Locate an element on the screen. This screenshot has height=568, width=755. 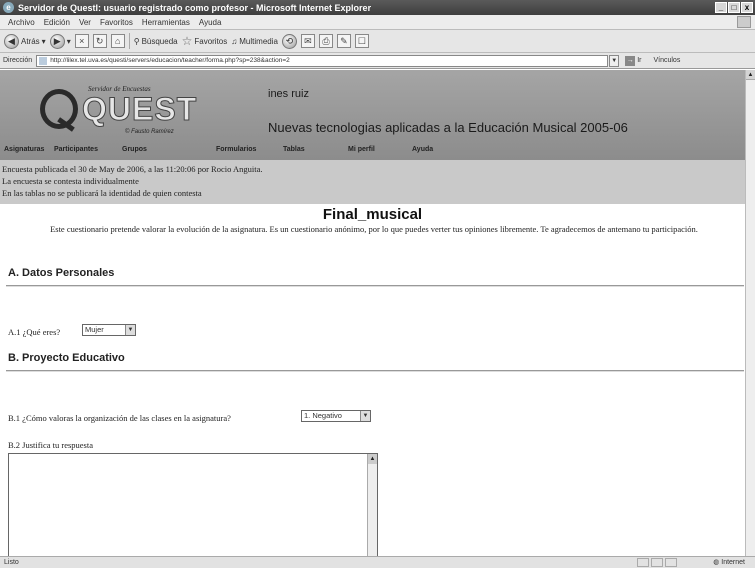
security-zone: ◍ Internet is located at coordinates (729, 562).